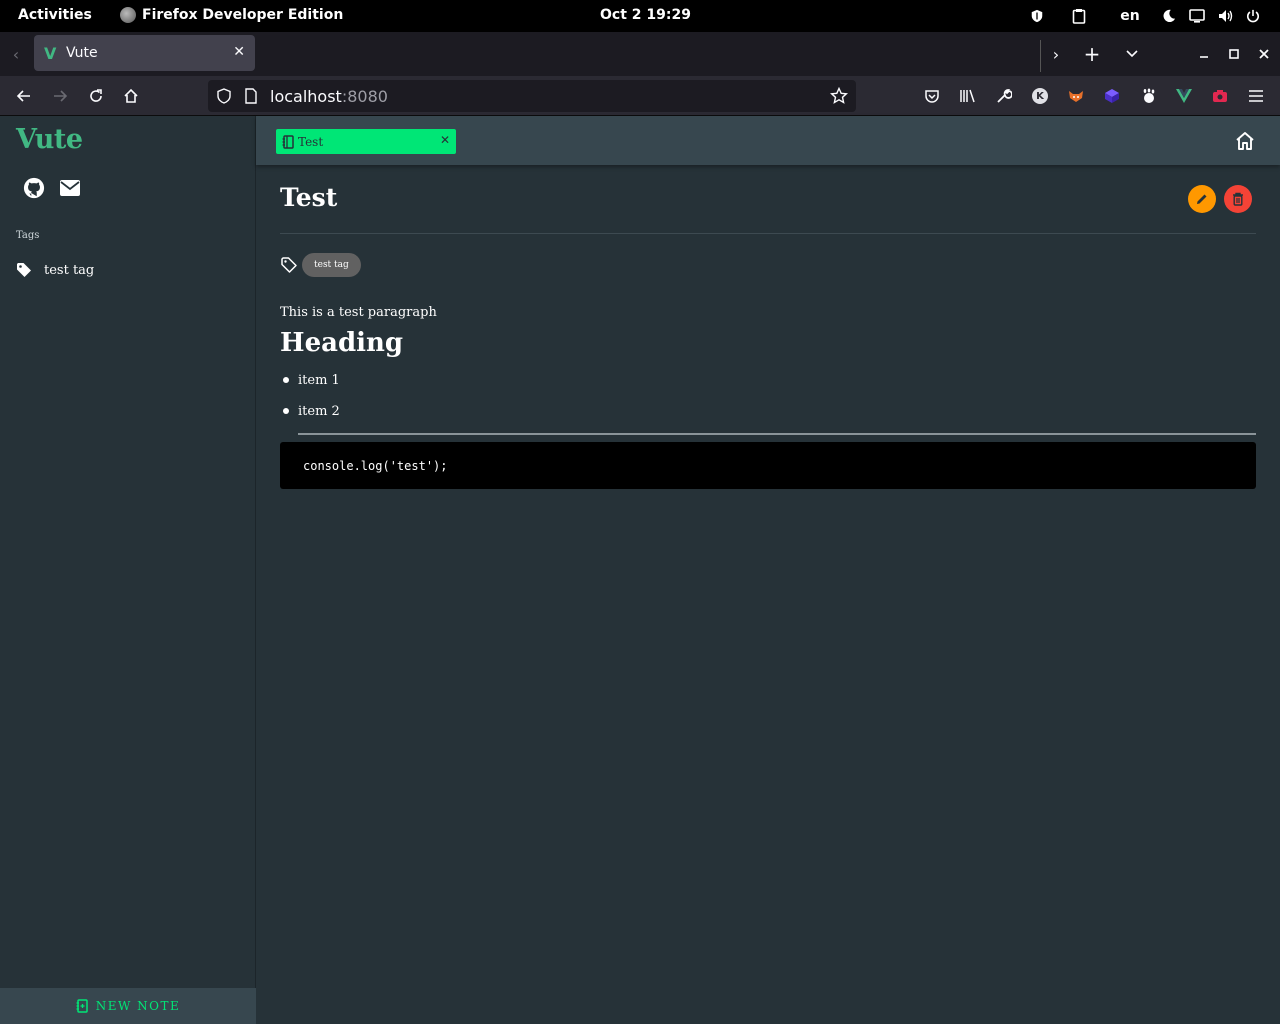  Describe the element at coordinates (1148, 96) in the screenshot. I see `extension-gnome-icon` at that location.